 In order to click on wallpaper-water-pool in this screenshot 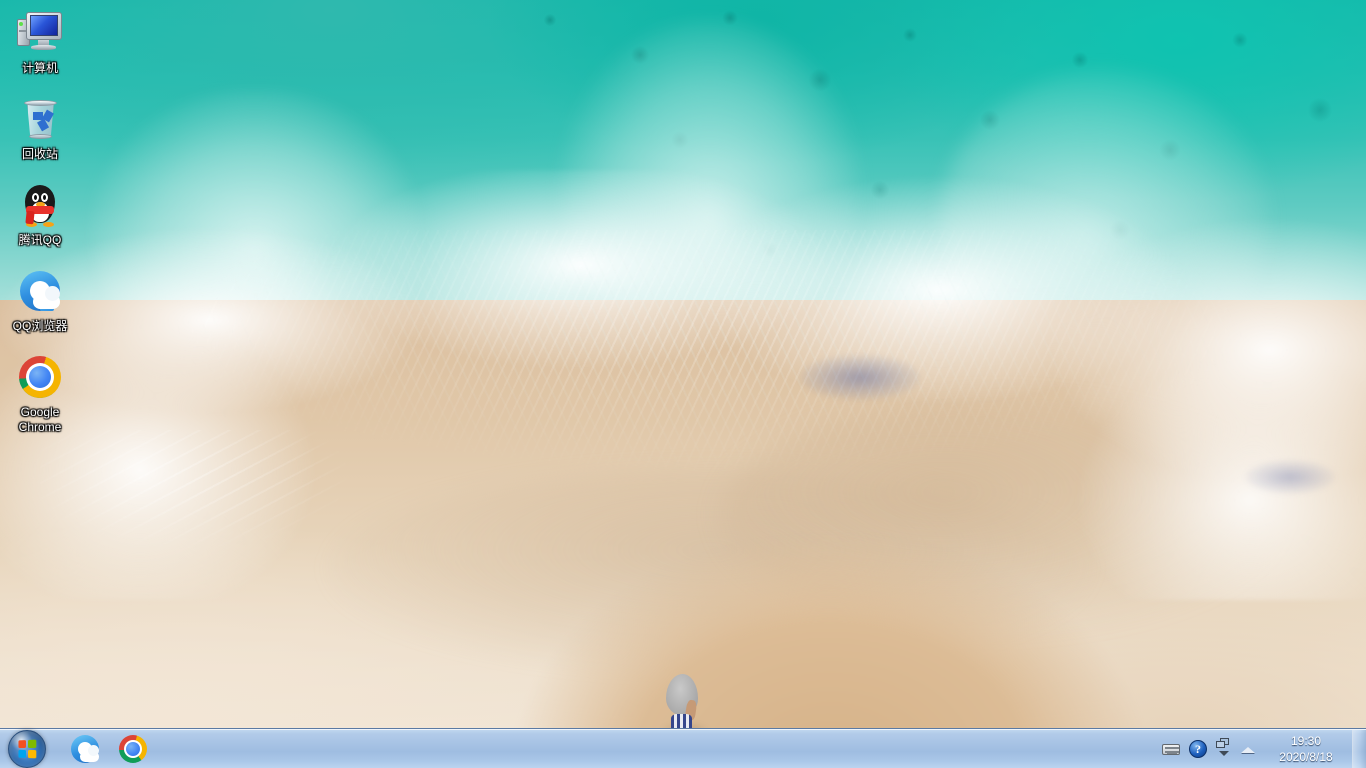, I will do `click(860, 377)`.